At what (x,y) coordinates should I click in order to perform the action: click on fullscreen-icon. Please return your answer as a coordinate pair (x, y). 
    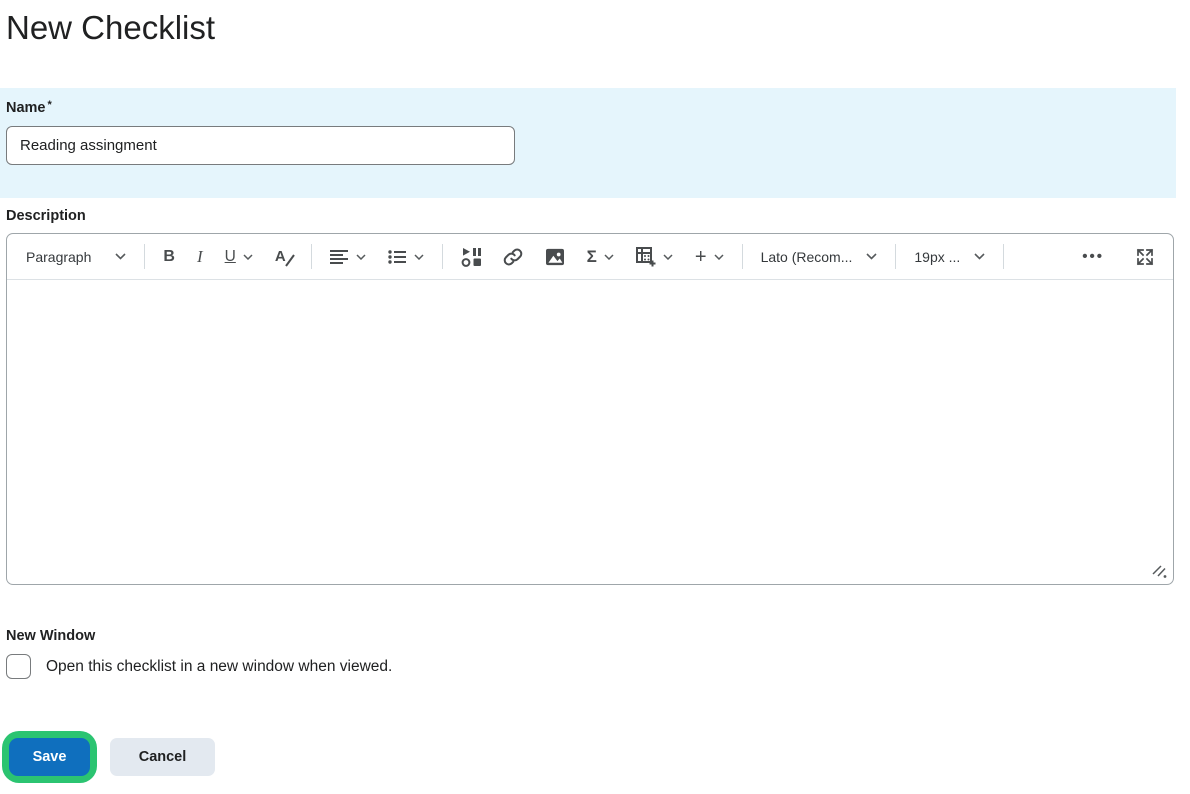
    Looking at the image, I should click on (1145, 256).